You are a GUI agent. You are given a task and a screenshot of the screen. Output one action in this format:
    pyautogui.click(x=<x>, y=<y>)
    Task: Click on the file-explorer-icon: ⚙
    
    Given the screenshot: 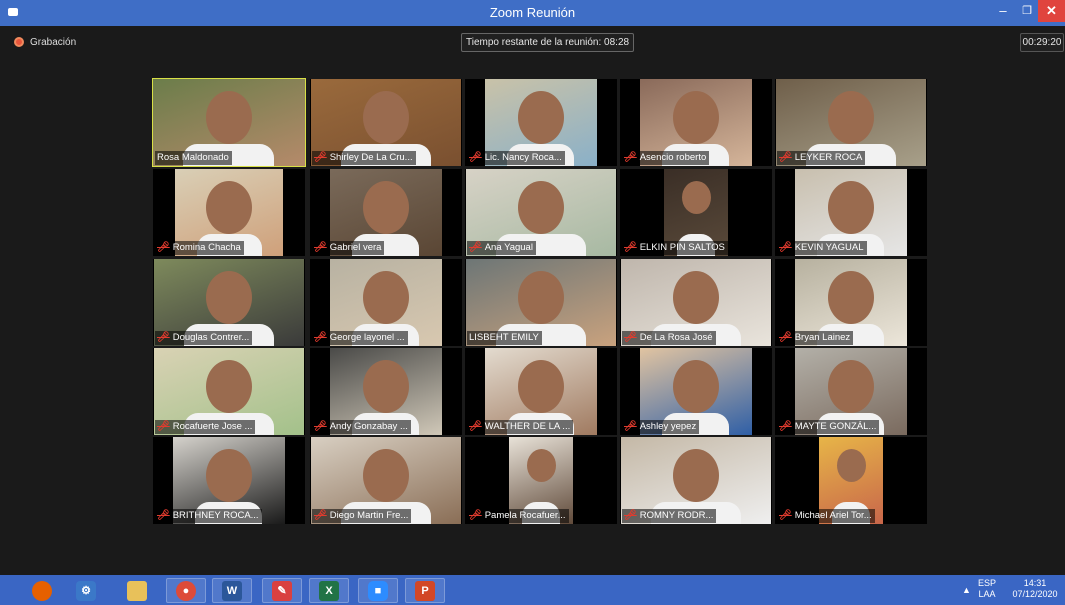 What is the action you would take?
    pyautogui.click(x=86, y=590)
    